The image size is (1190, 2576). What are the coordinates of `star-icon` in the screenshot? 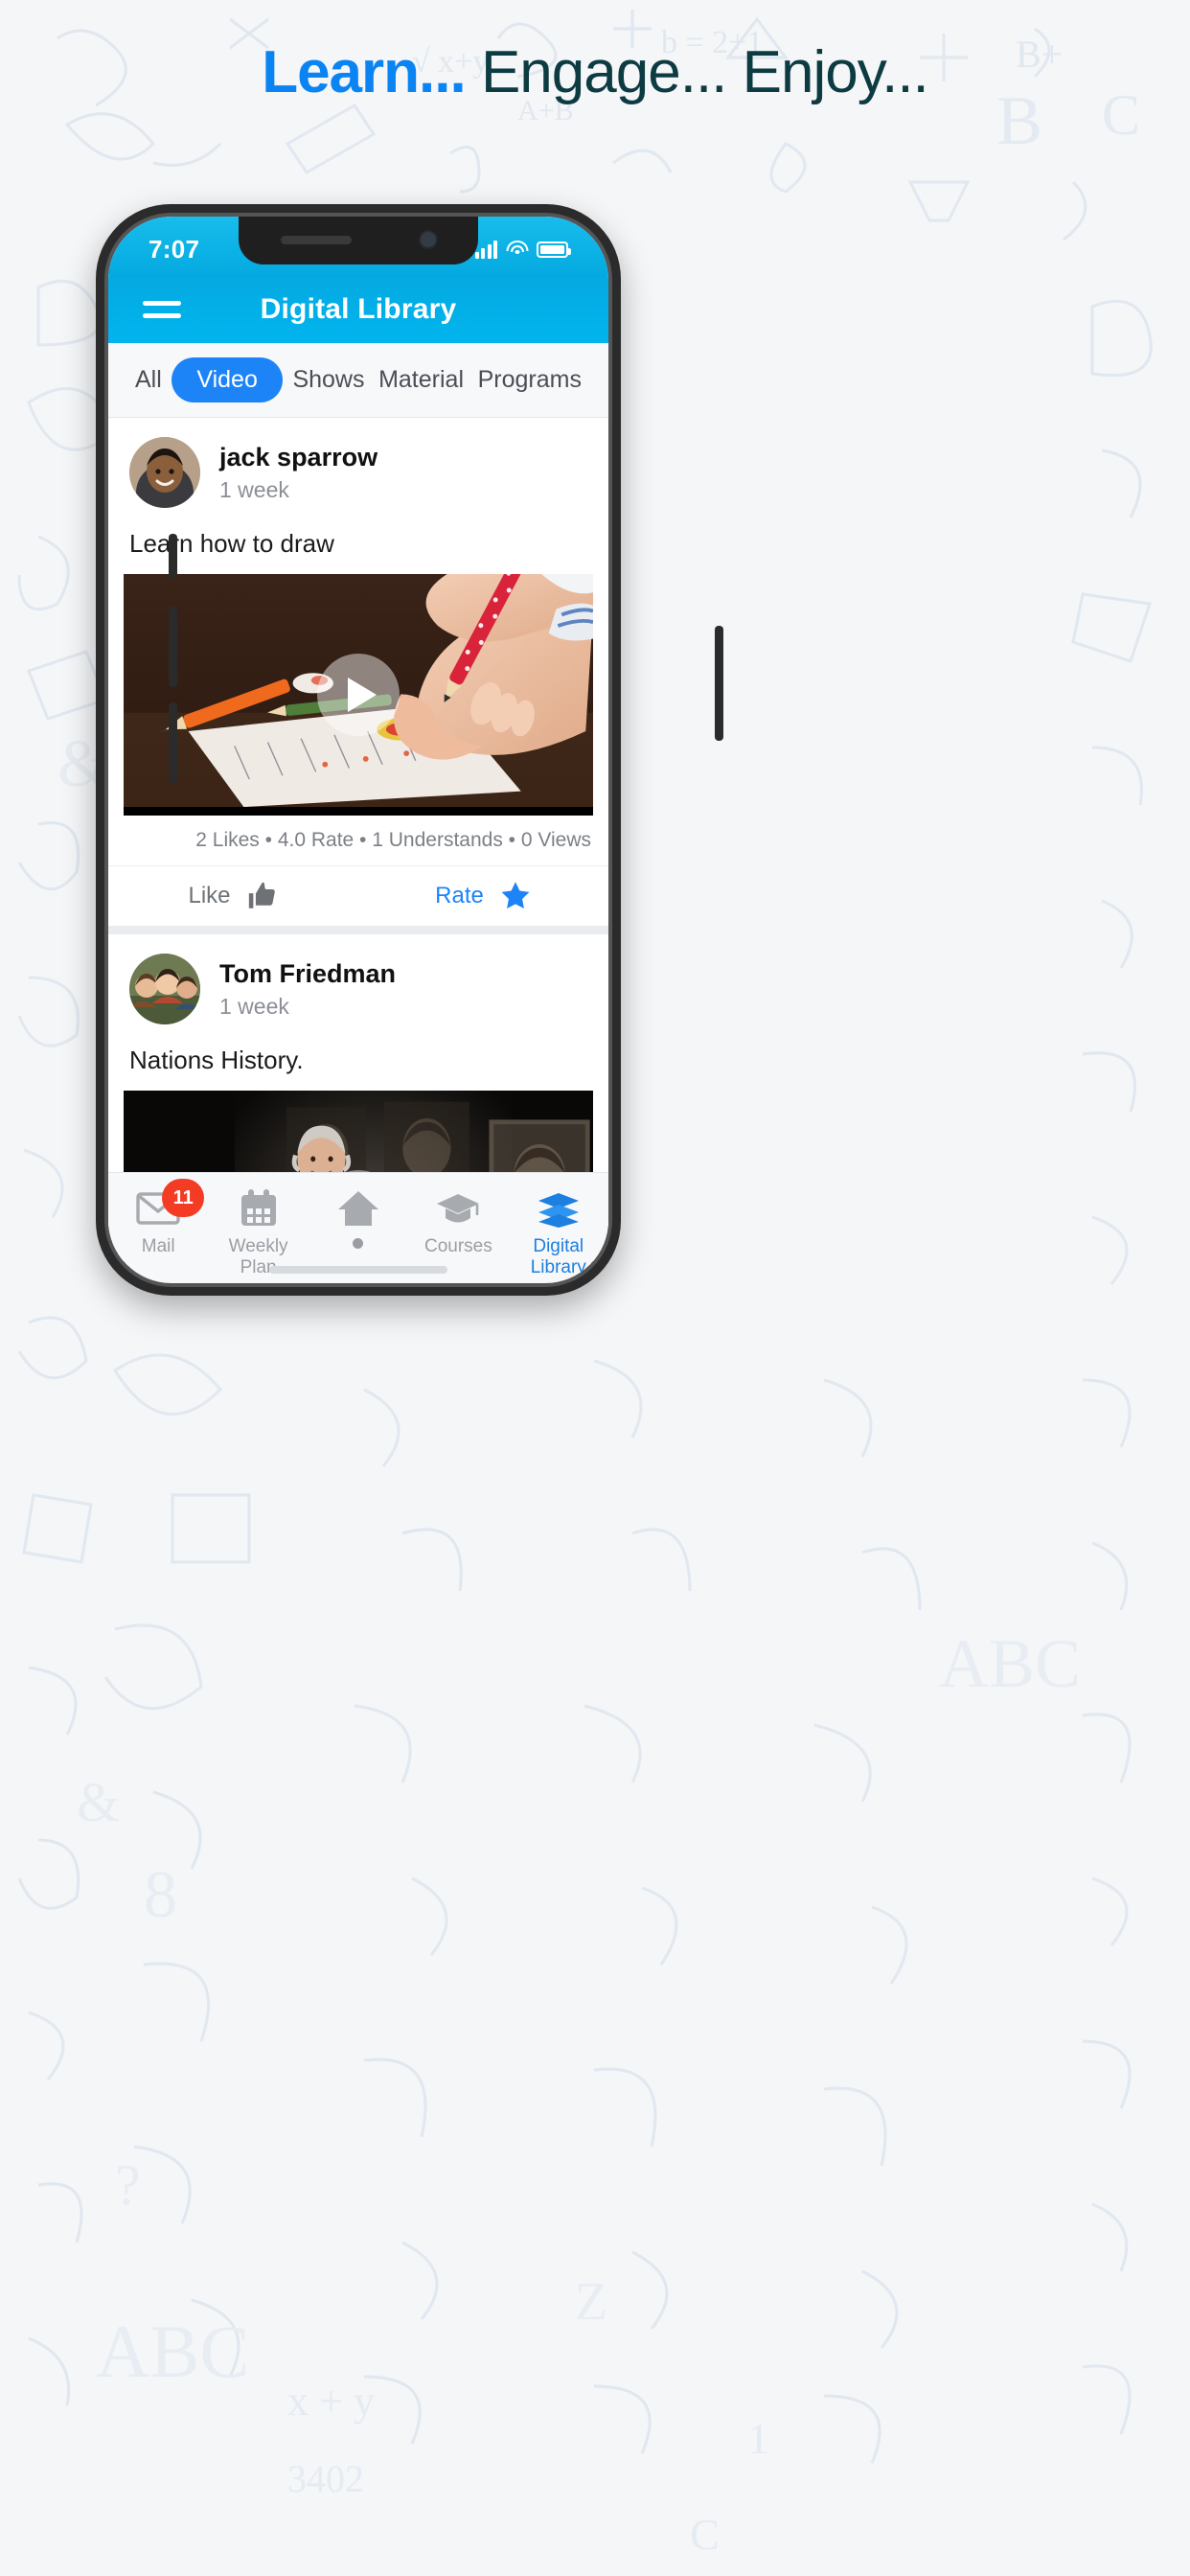 It's located at (515, 895).